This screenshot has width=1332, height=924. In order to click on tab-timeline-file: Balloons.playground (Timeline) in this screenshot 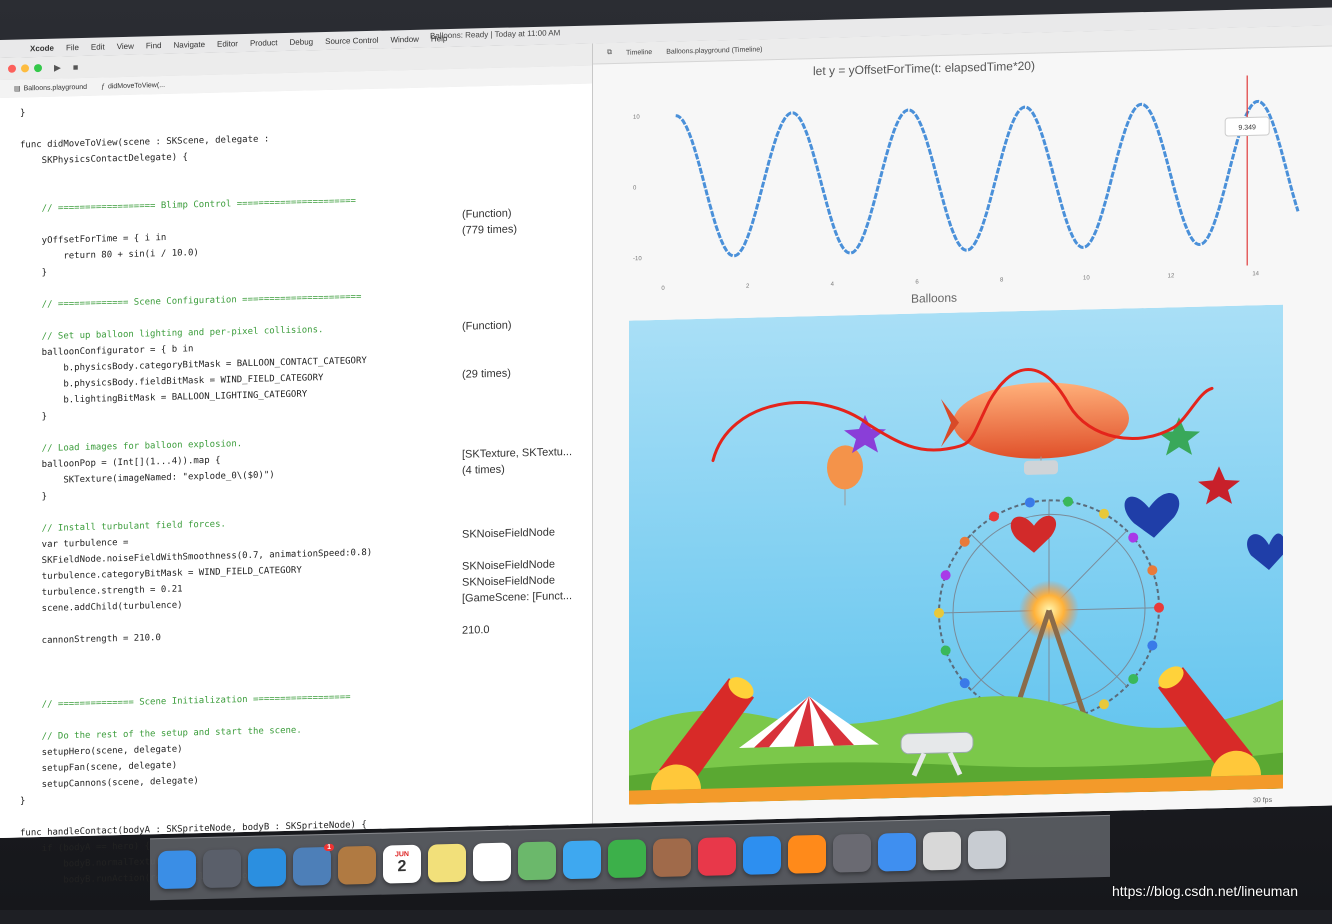, I will do `click(714, 50)`.